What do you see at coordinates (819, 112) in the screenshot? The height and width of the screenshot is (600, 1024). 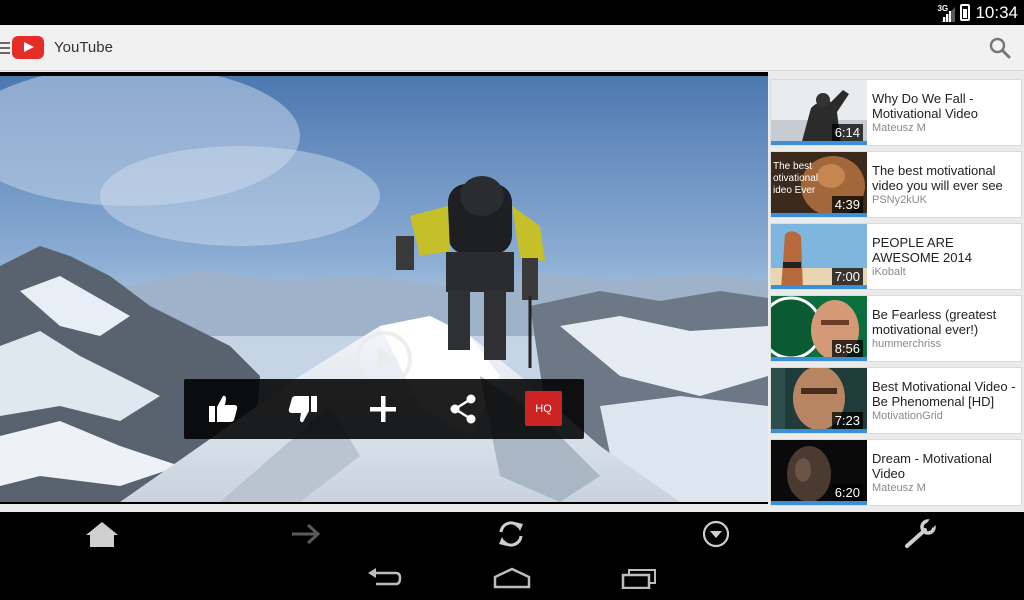 I see `video-thumbnail: 6:14` at bounding box center [819, 112].